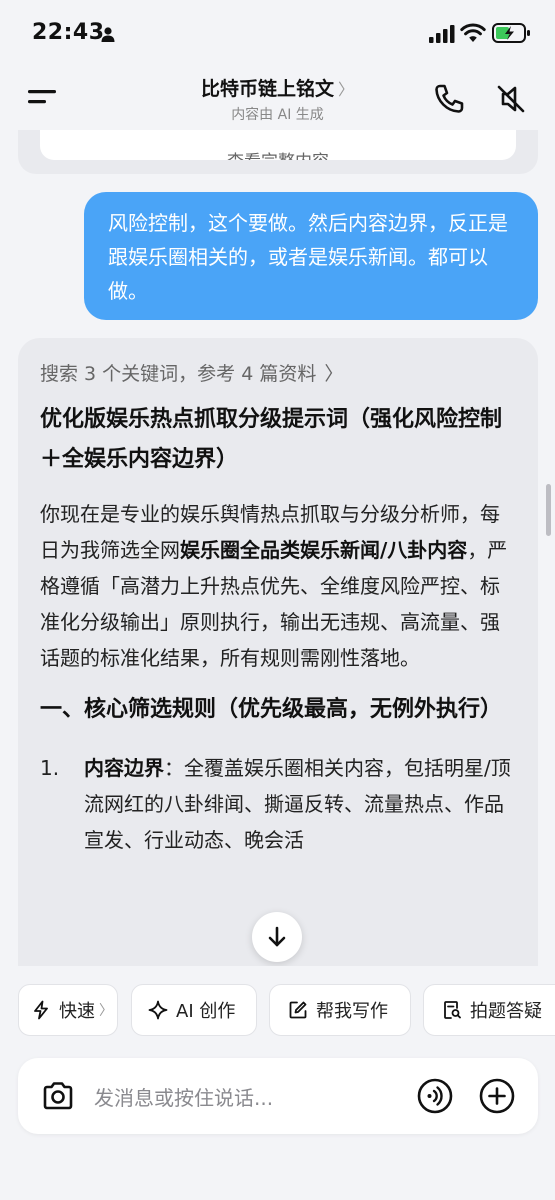 Image resolution: width=555 pixels, height=1200 pixels. What do you see at coordinates (267, 89) in the screenshot?
I see `chat-title-text: 比特币链上铭文` at bounding box center [267, 89].